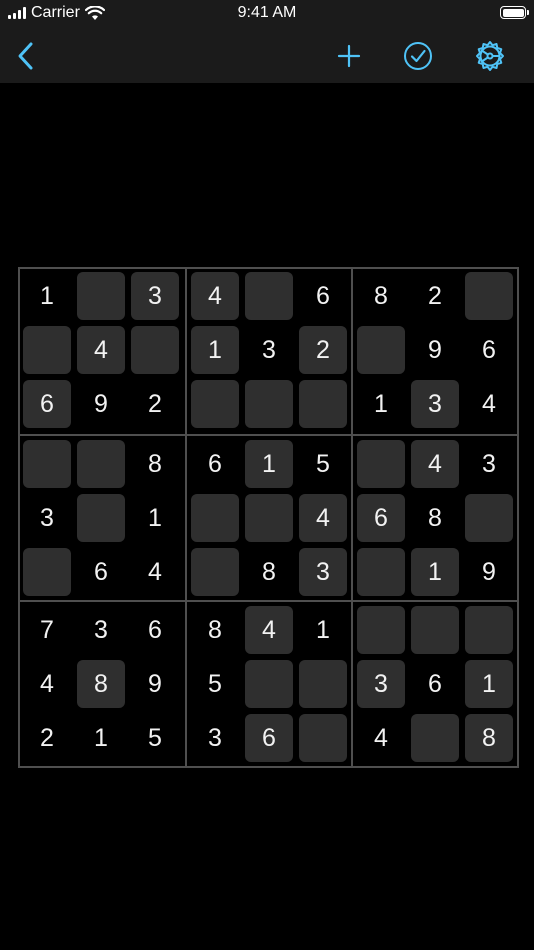 The width and height of the screenshot is (534, 950). Describe the element at coordinates (489, 738) in the screenshot. I see `sudoku-cell-r9c9: 8` at that location.